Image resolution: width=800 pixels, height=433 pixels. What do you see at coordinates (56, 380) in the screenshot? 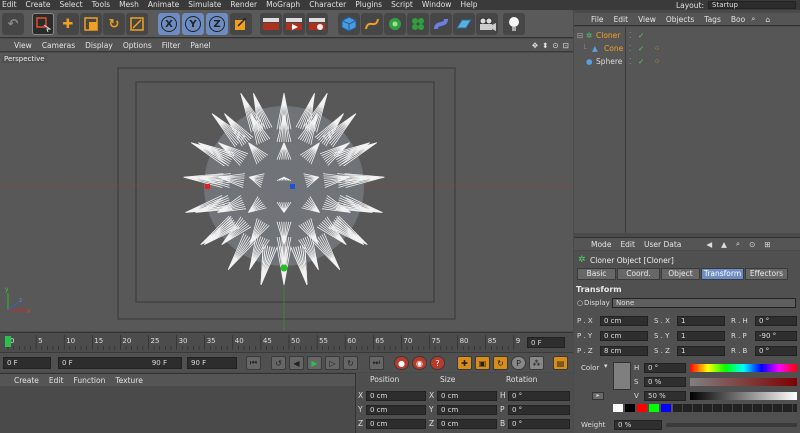
I see `material-menu-edit: Edit` at bounding box center [56, 380].